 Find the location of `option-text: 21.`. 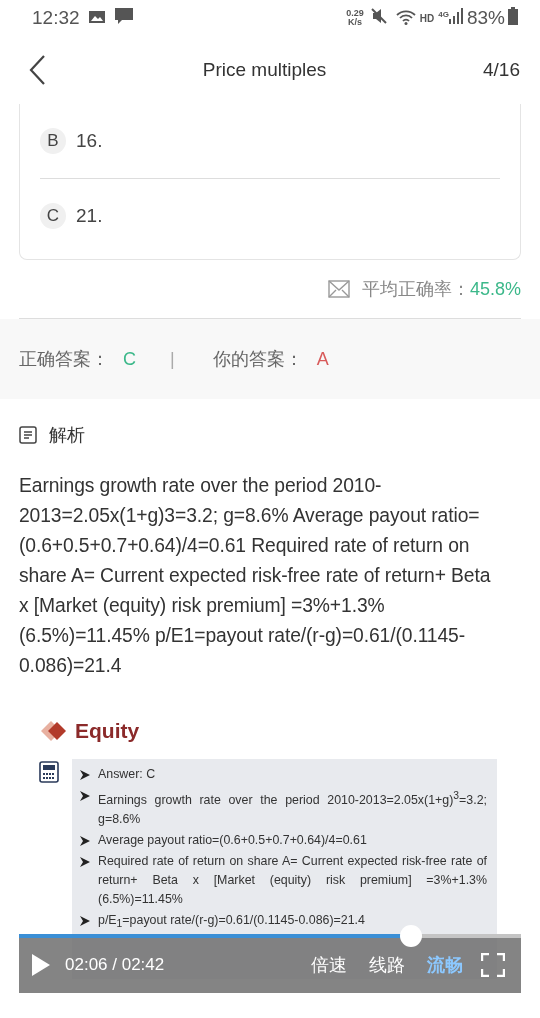

option-text: 21. is located at coordinates (89, 216).